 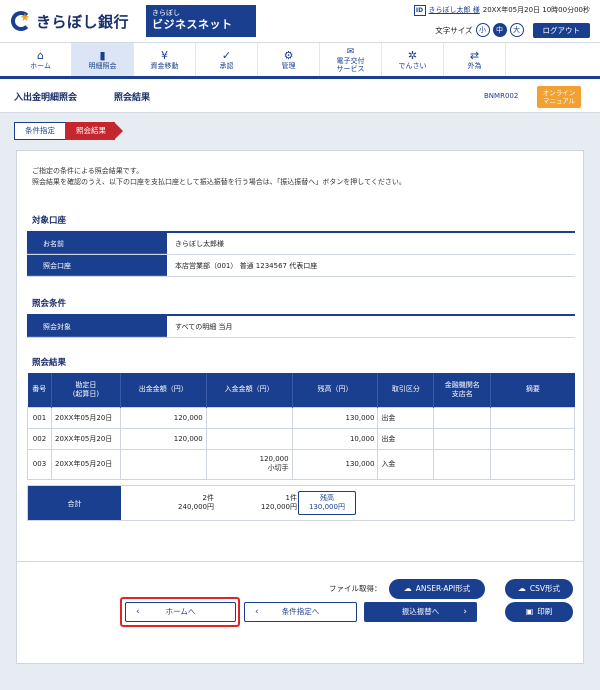 I want to click on nav-item-statement: ▮ 明細照会, so click(x=103, y=59).